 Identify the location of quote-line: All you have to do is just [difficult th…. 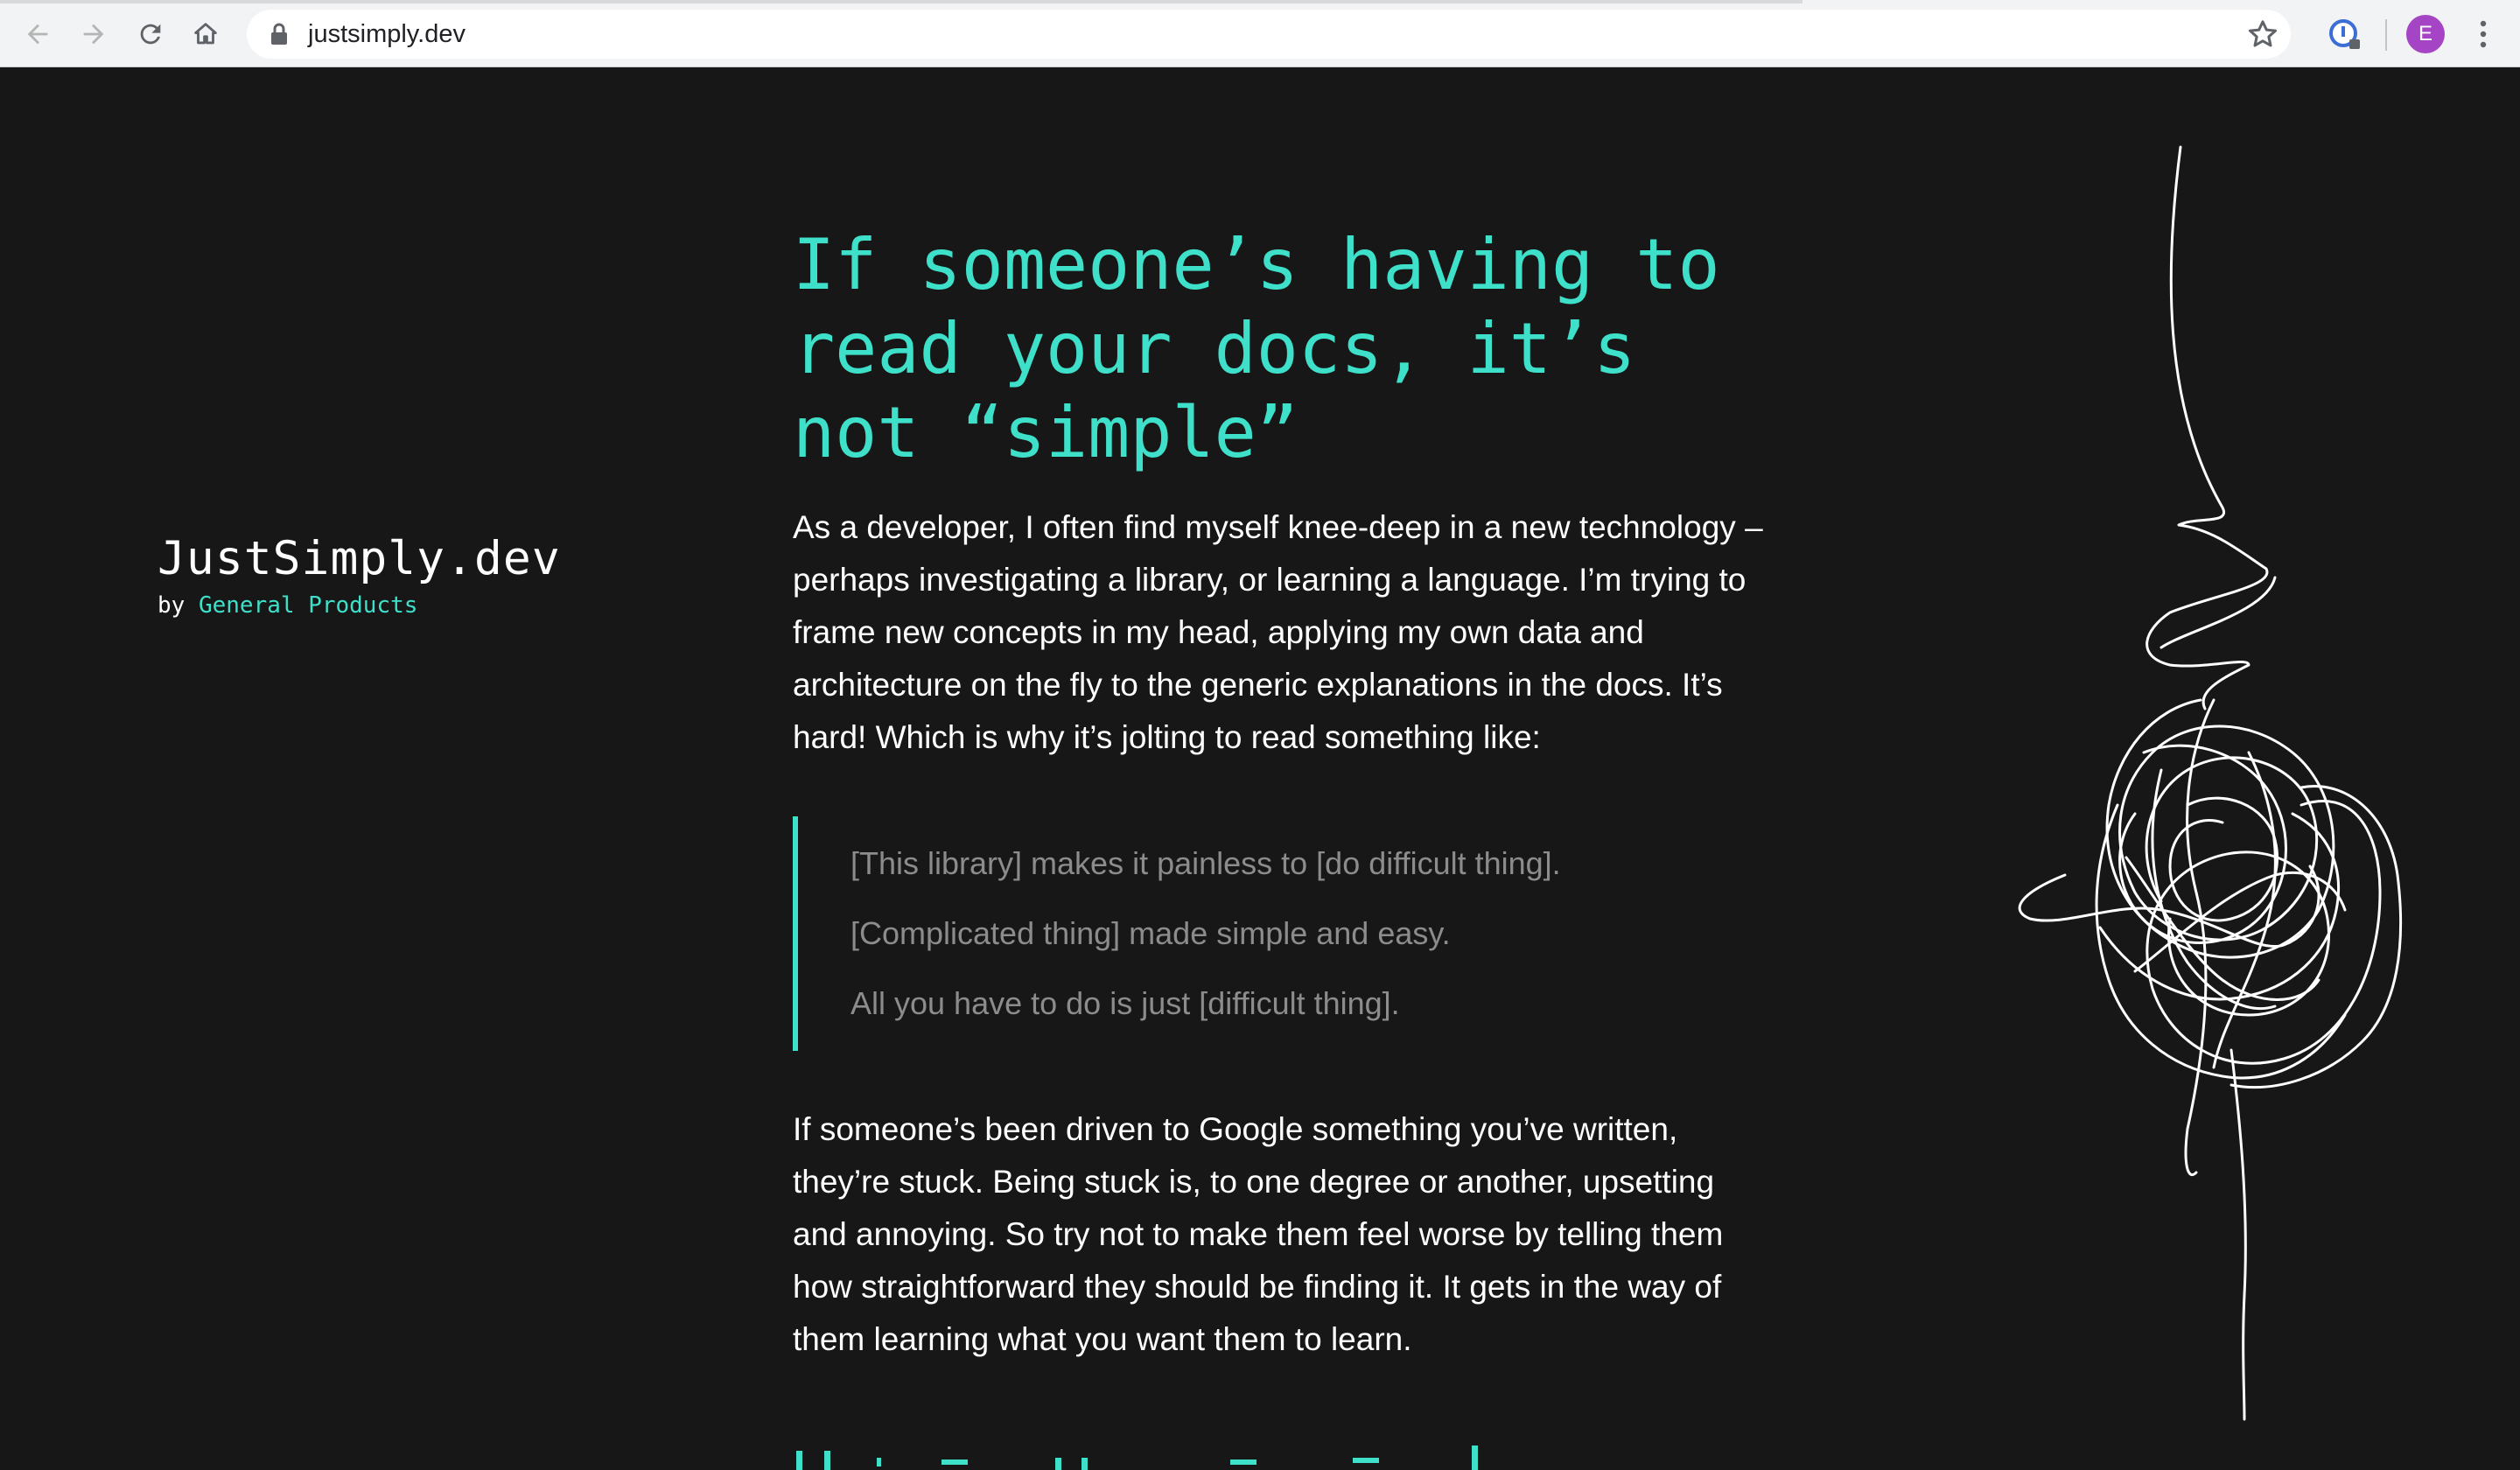
(1125, 1003).